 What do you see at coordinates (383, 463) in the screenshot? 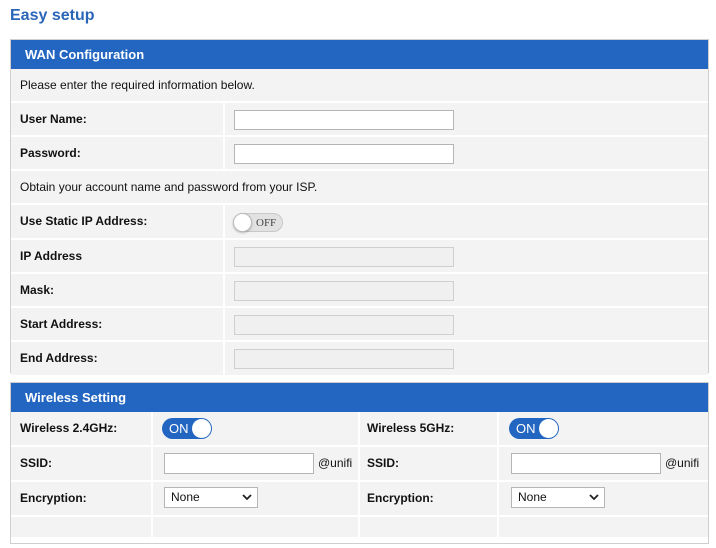
I see `ssid-5-label: SSID:` at bounding box center [383, 463].